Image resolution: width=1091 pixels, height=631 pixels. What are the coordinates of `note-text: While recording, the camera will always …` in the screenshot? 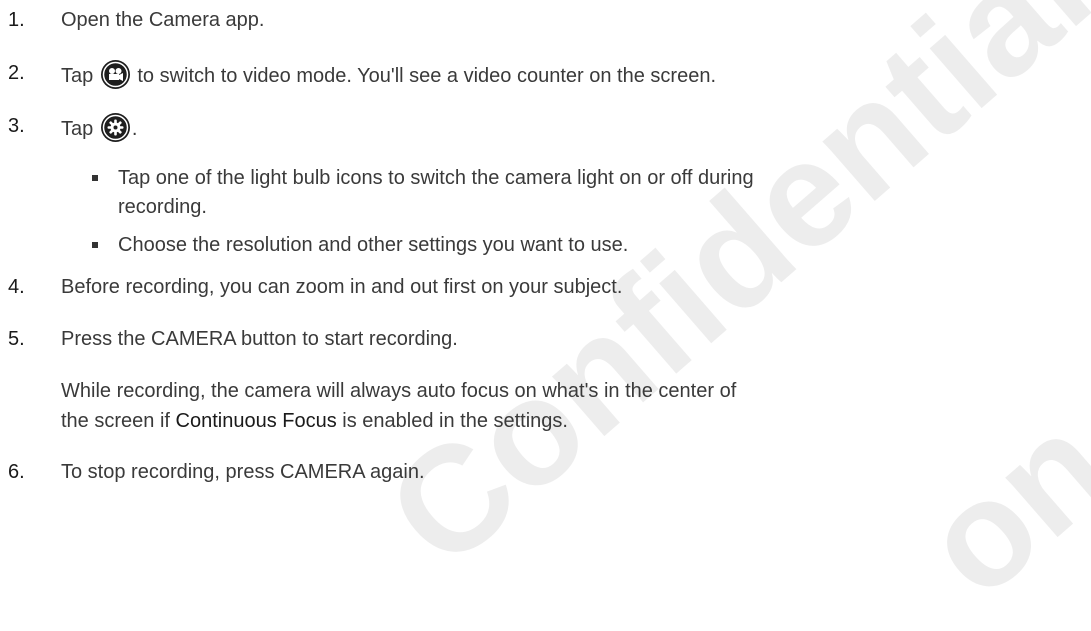 It's located at (399, 391).